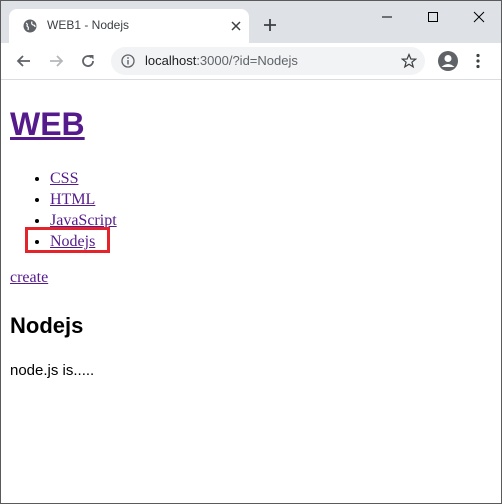 The image size is (502, 504). I want to click on maximize-button, so click(432, 16).